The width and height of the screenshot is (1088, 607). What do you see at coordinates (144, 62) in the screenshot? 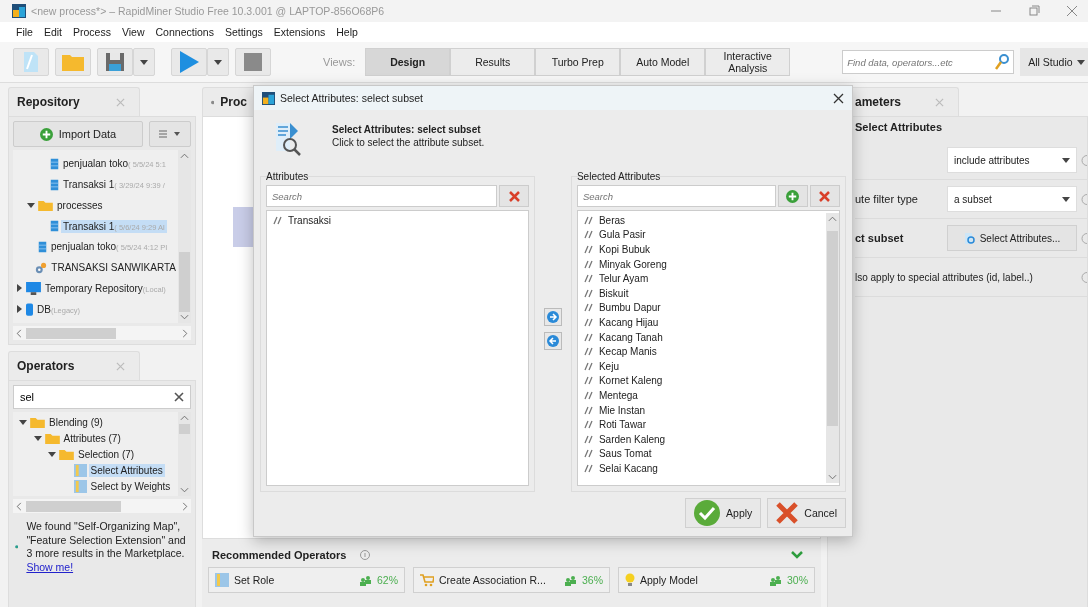
I see `save-dropdown-button` at bounding box center [144, 62].